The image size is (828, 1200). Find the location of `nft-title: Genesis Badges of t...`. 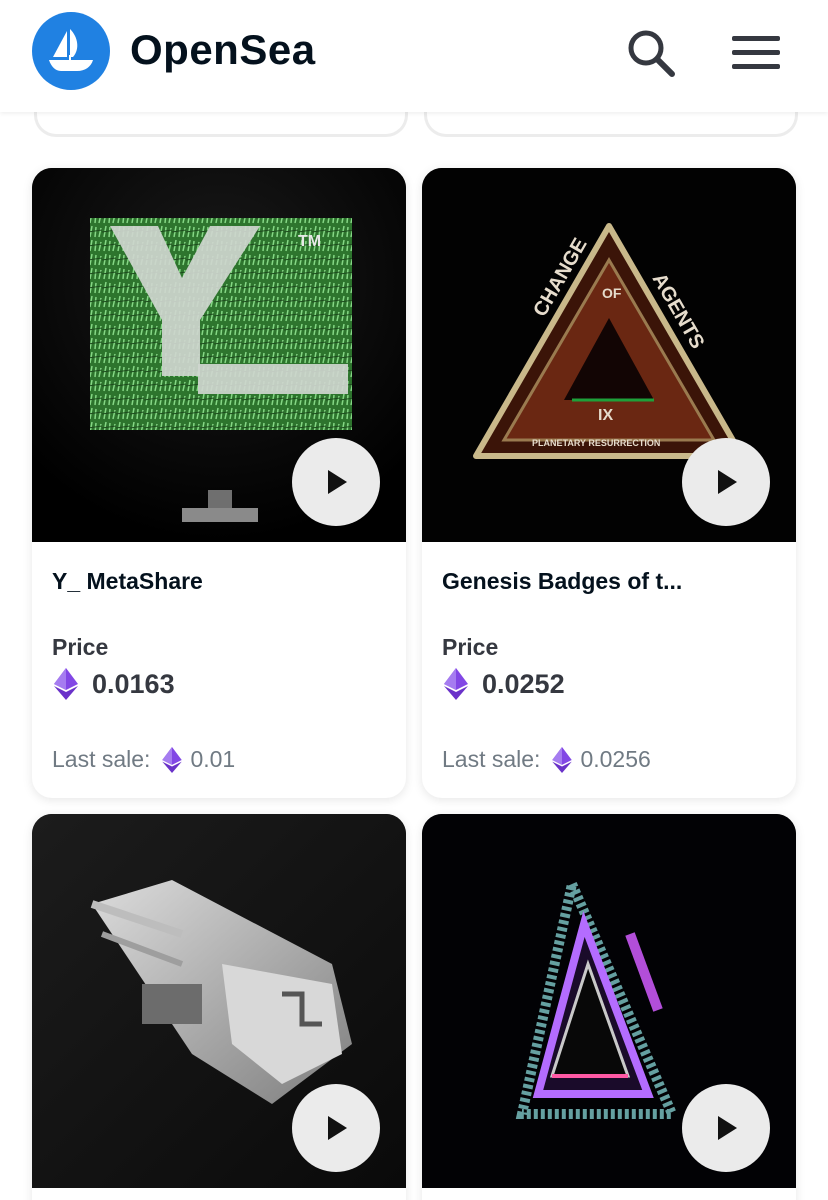

nft-title: Genesis Badges of t... is located at coordinates (607, 581).